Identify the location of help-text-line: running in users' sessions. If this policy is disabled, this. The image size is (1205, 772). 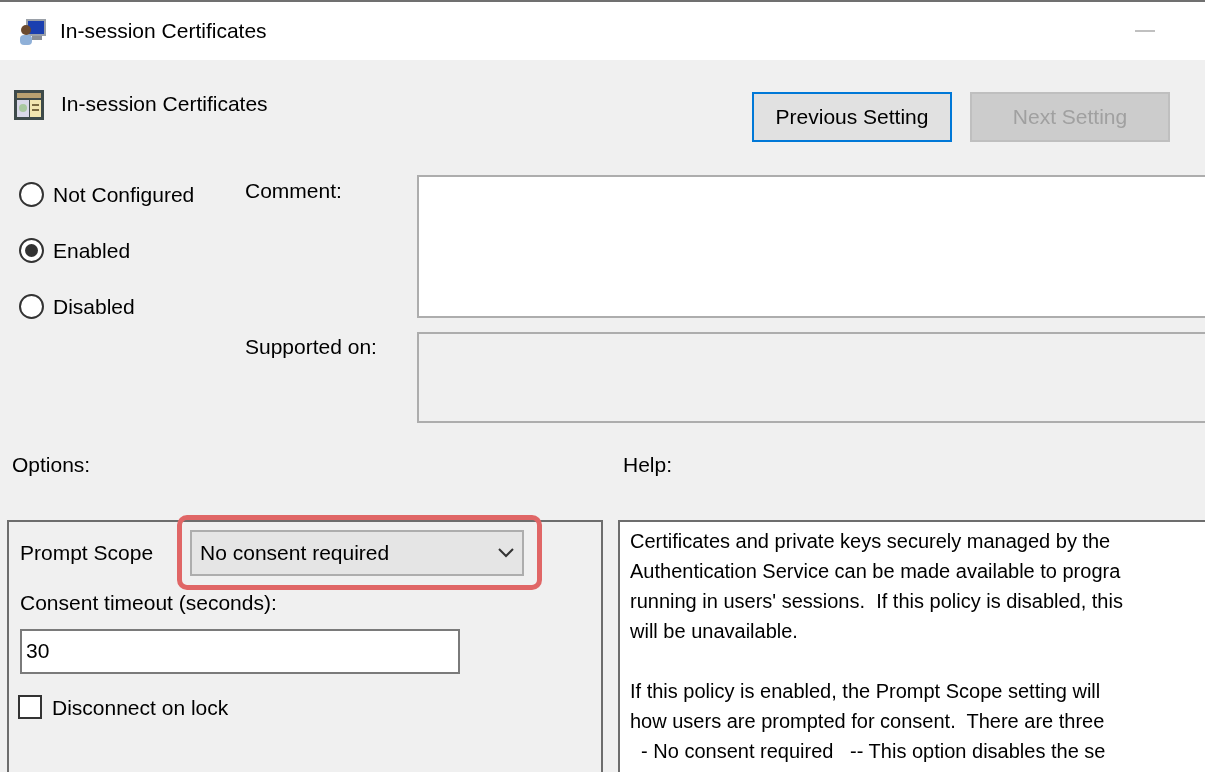
(877, 601).